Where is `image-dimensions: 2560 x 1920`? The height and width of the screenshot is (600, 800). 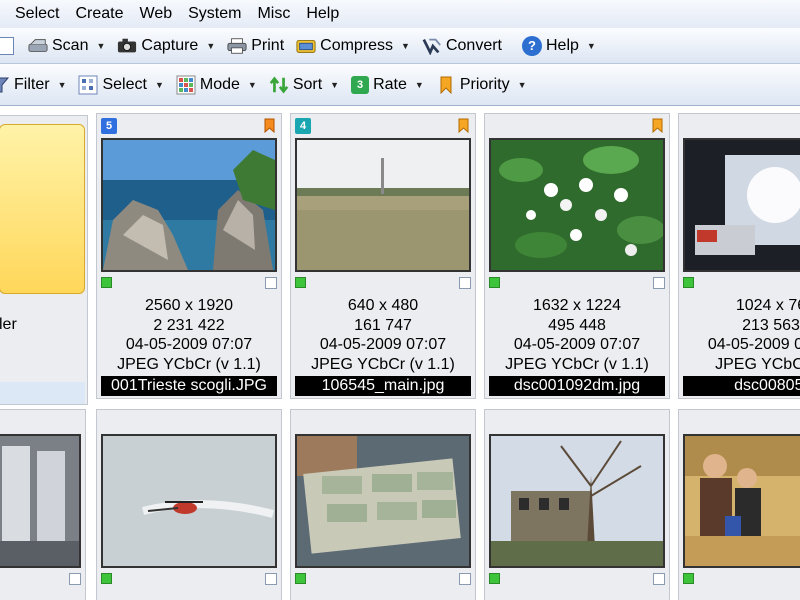
image-dimensions: 2560 x 1920 is located at coordinates (189, 305).